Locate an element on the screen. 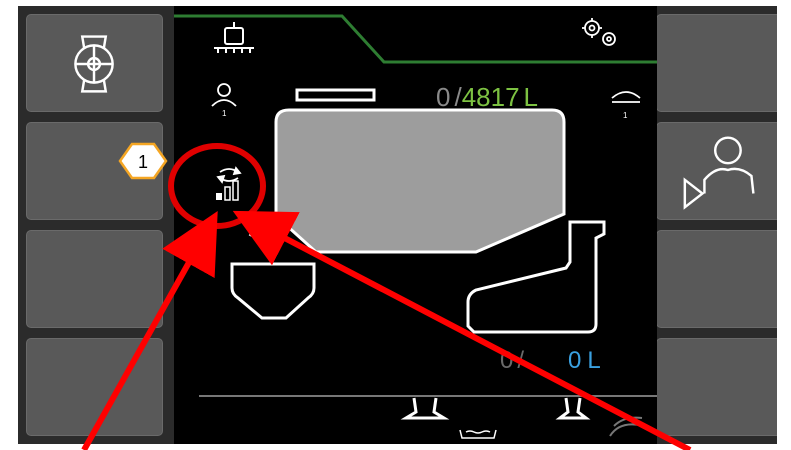  tab-border is located at coordinates (415, 39).